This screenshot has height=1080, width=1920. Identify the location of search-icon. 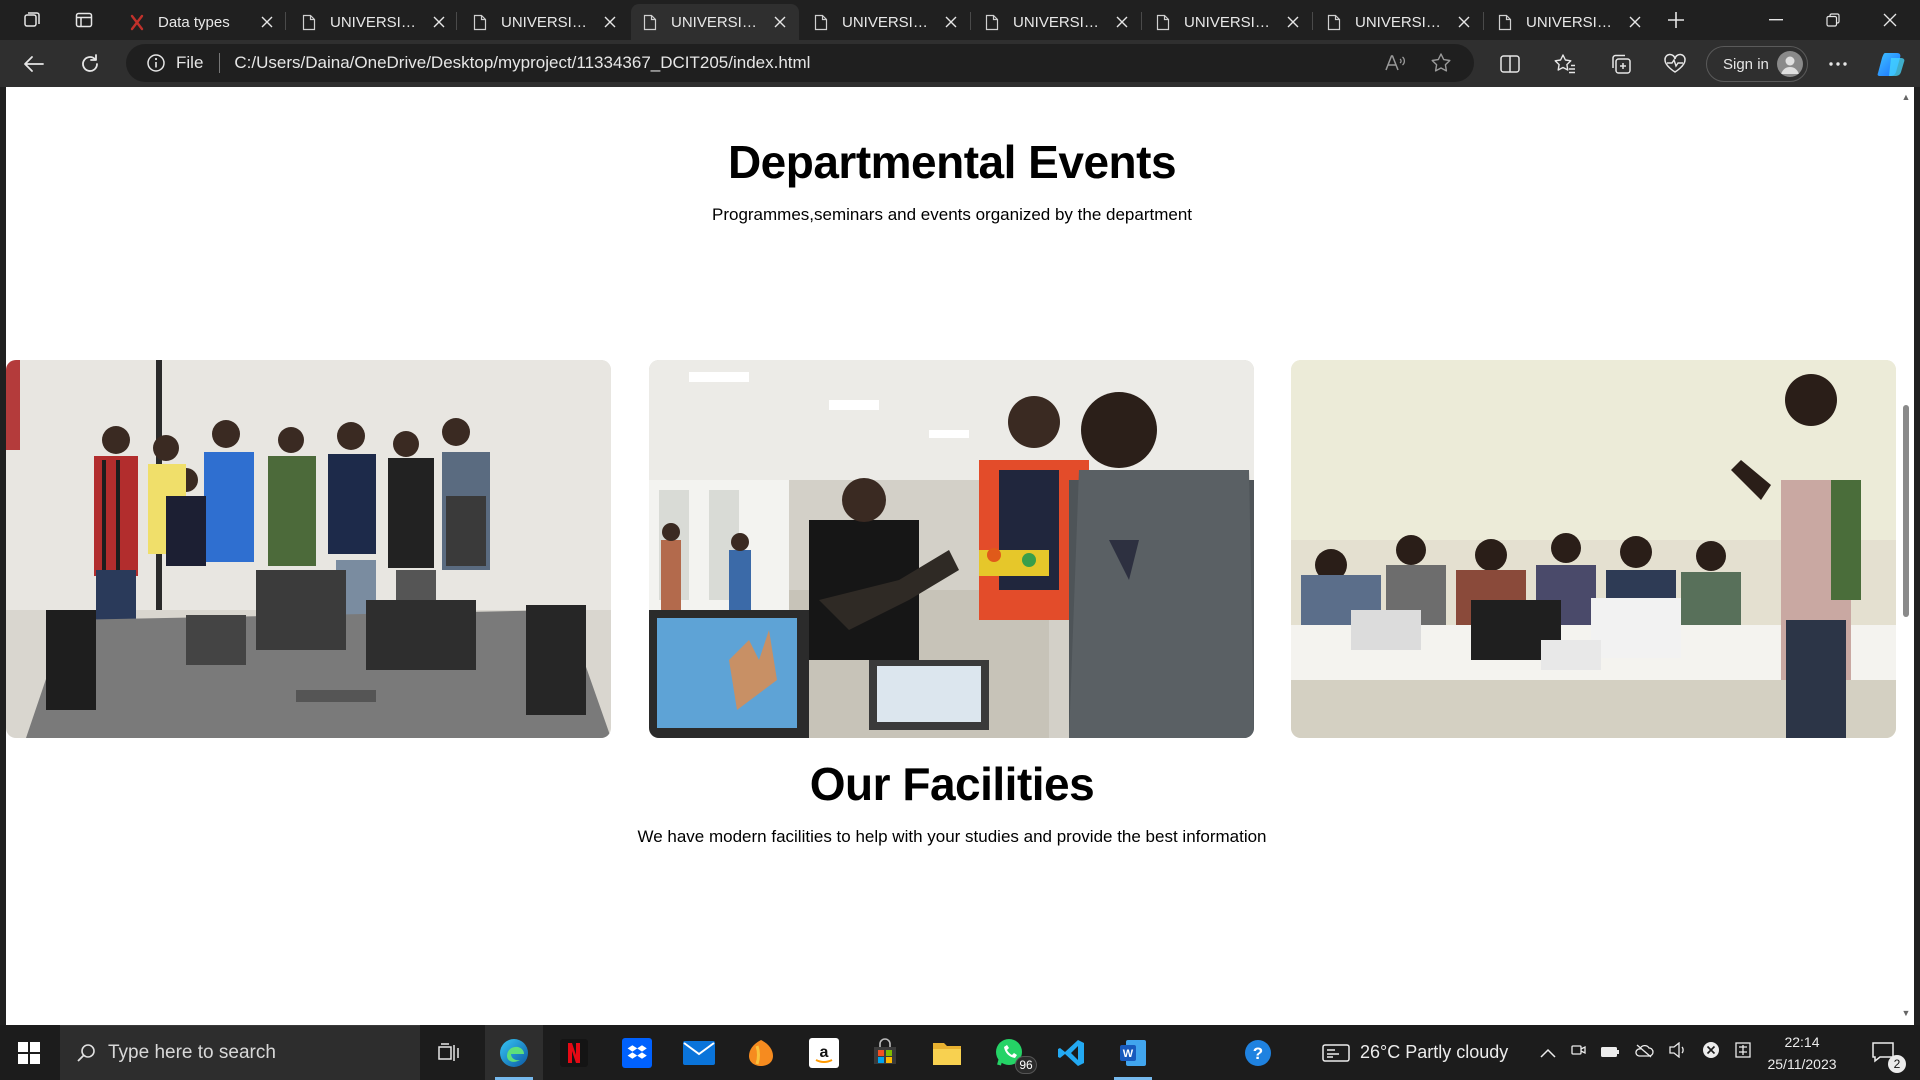
(86, 1053).